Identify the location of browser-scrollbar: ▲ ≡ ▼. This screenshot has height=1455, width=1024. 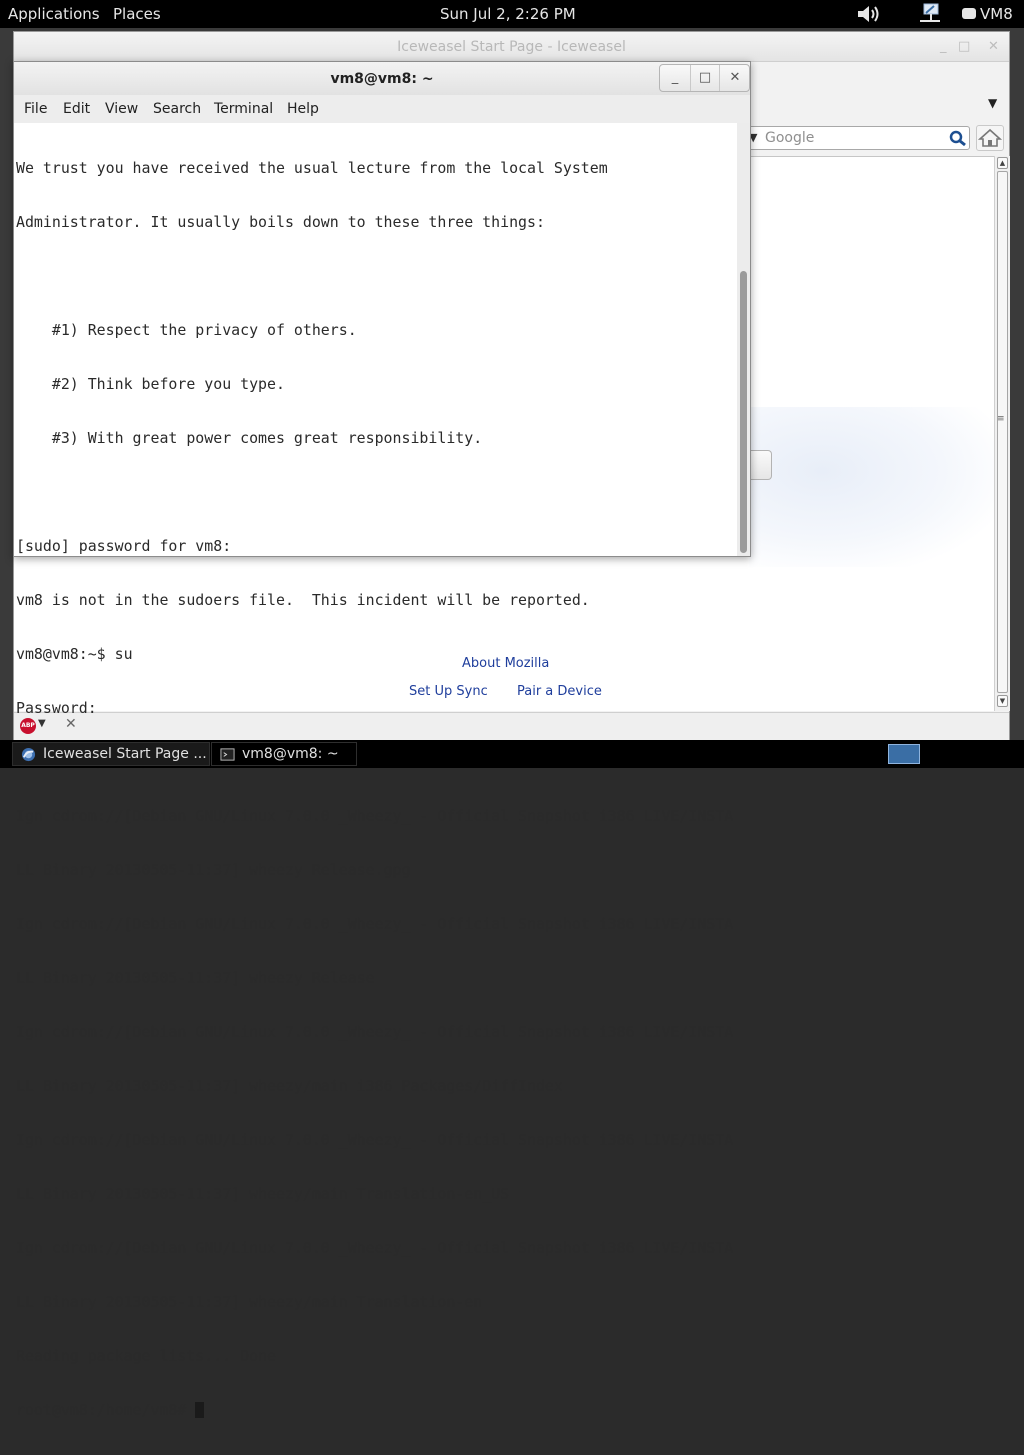
(1002, 433).